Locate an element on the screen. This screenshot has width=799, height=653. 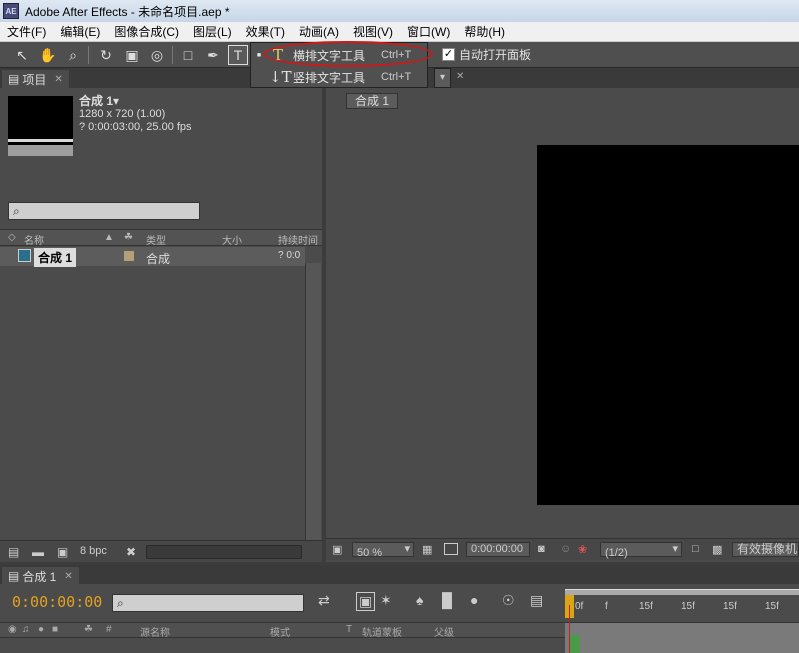
trash-icon: ✖ is located at coordinates (131, 552).